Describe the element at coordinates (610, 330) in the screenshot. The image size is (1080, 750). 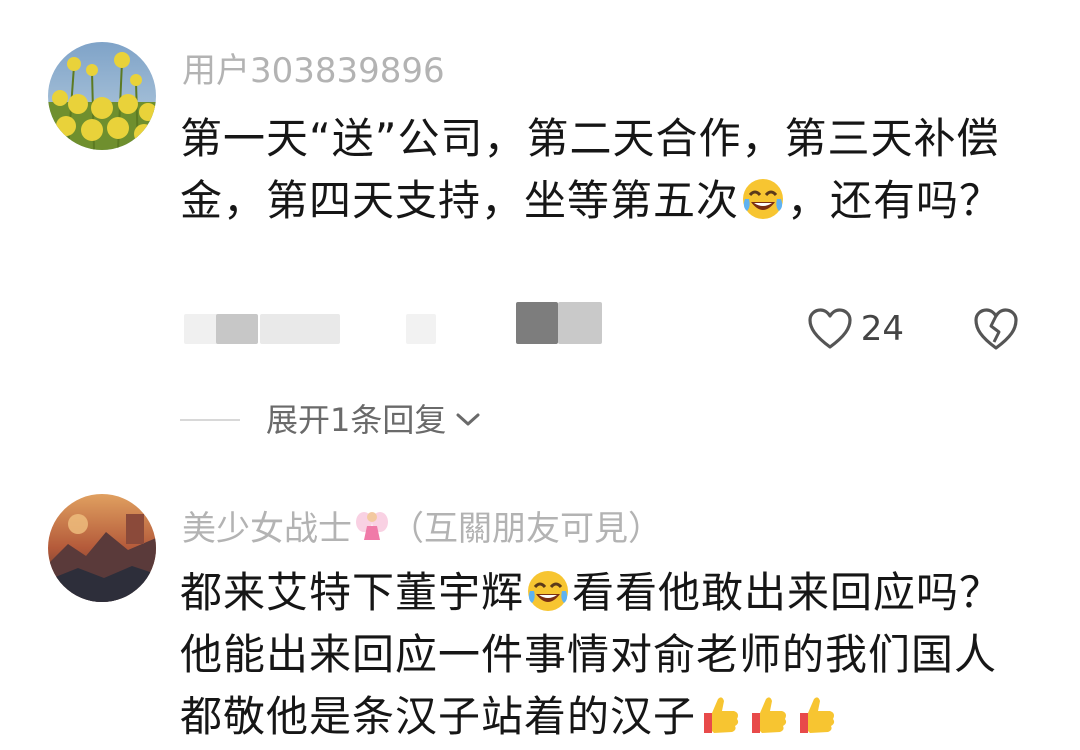
I see `comment-meta: 24` at that location.